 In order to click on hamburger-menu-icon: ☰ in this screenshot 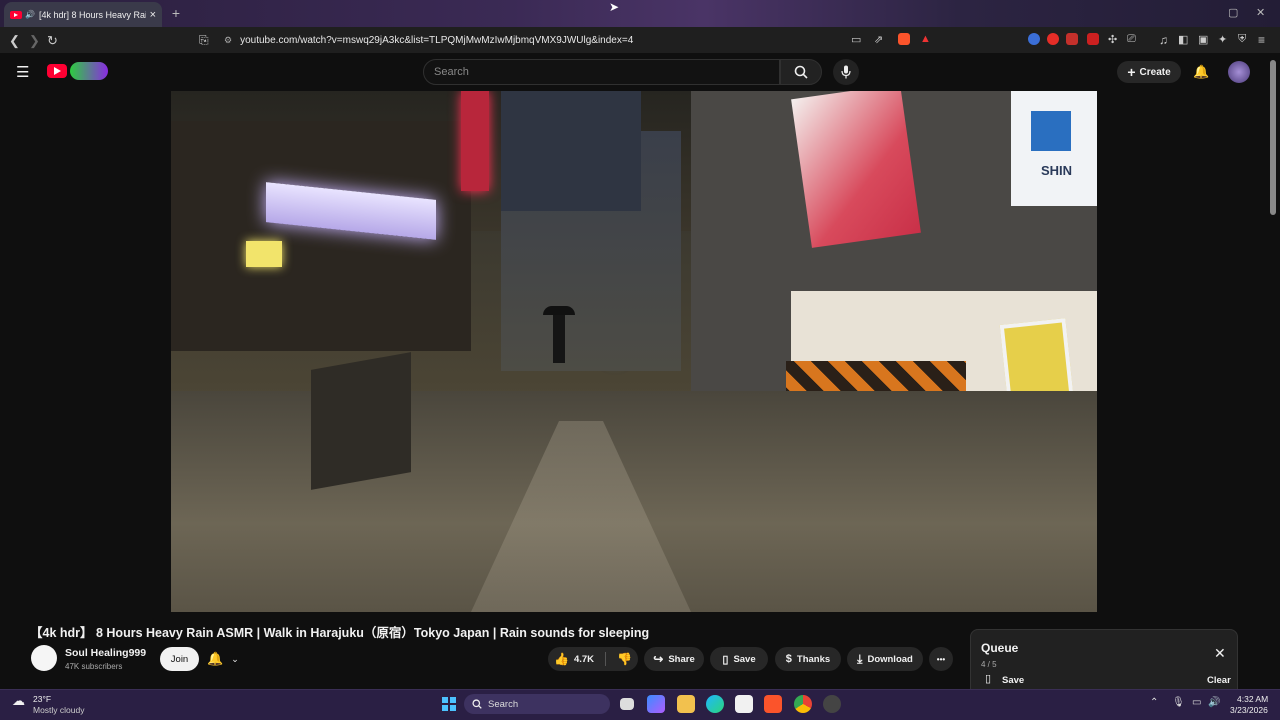, I will do `click(22, 72)`.